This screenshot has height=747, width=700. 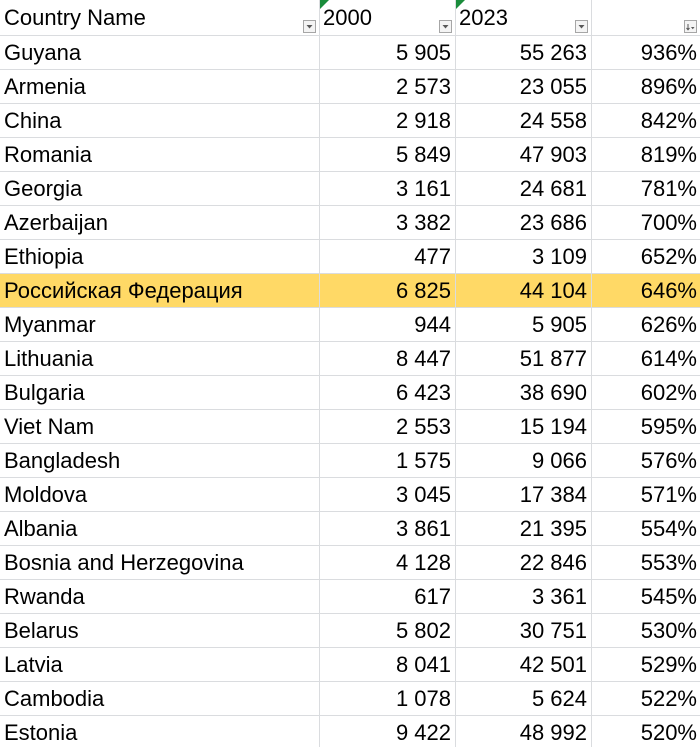 I want to click on country-name-cell: Myanmar, so click(x=160, y=325).